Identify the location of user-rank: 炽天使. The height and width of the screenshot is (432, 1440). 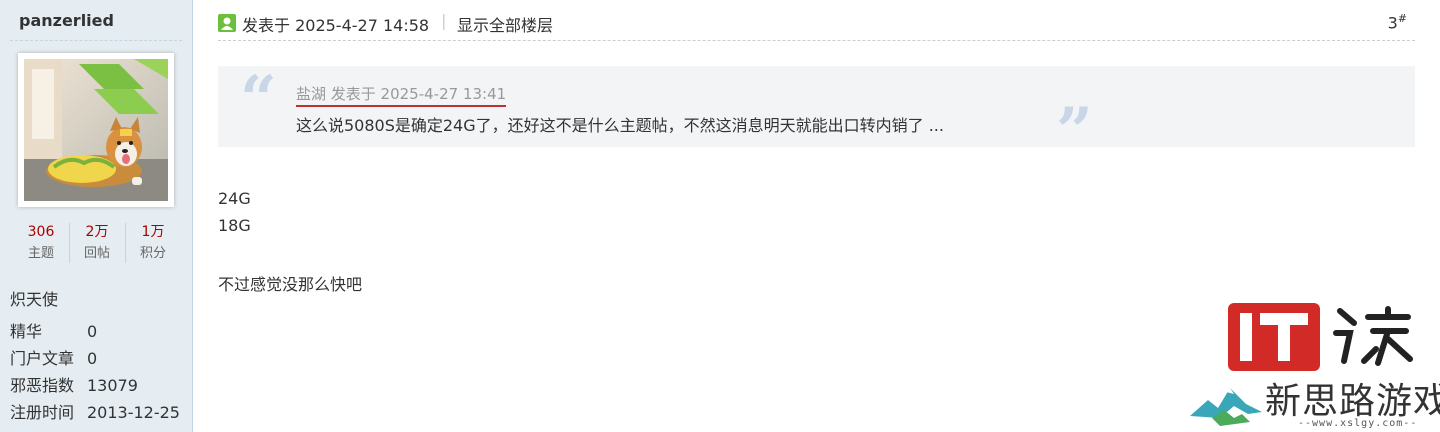
(34, 298).